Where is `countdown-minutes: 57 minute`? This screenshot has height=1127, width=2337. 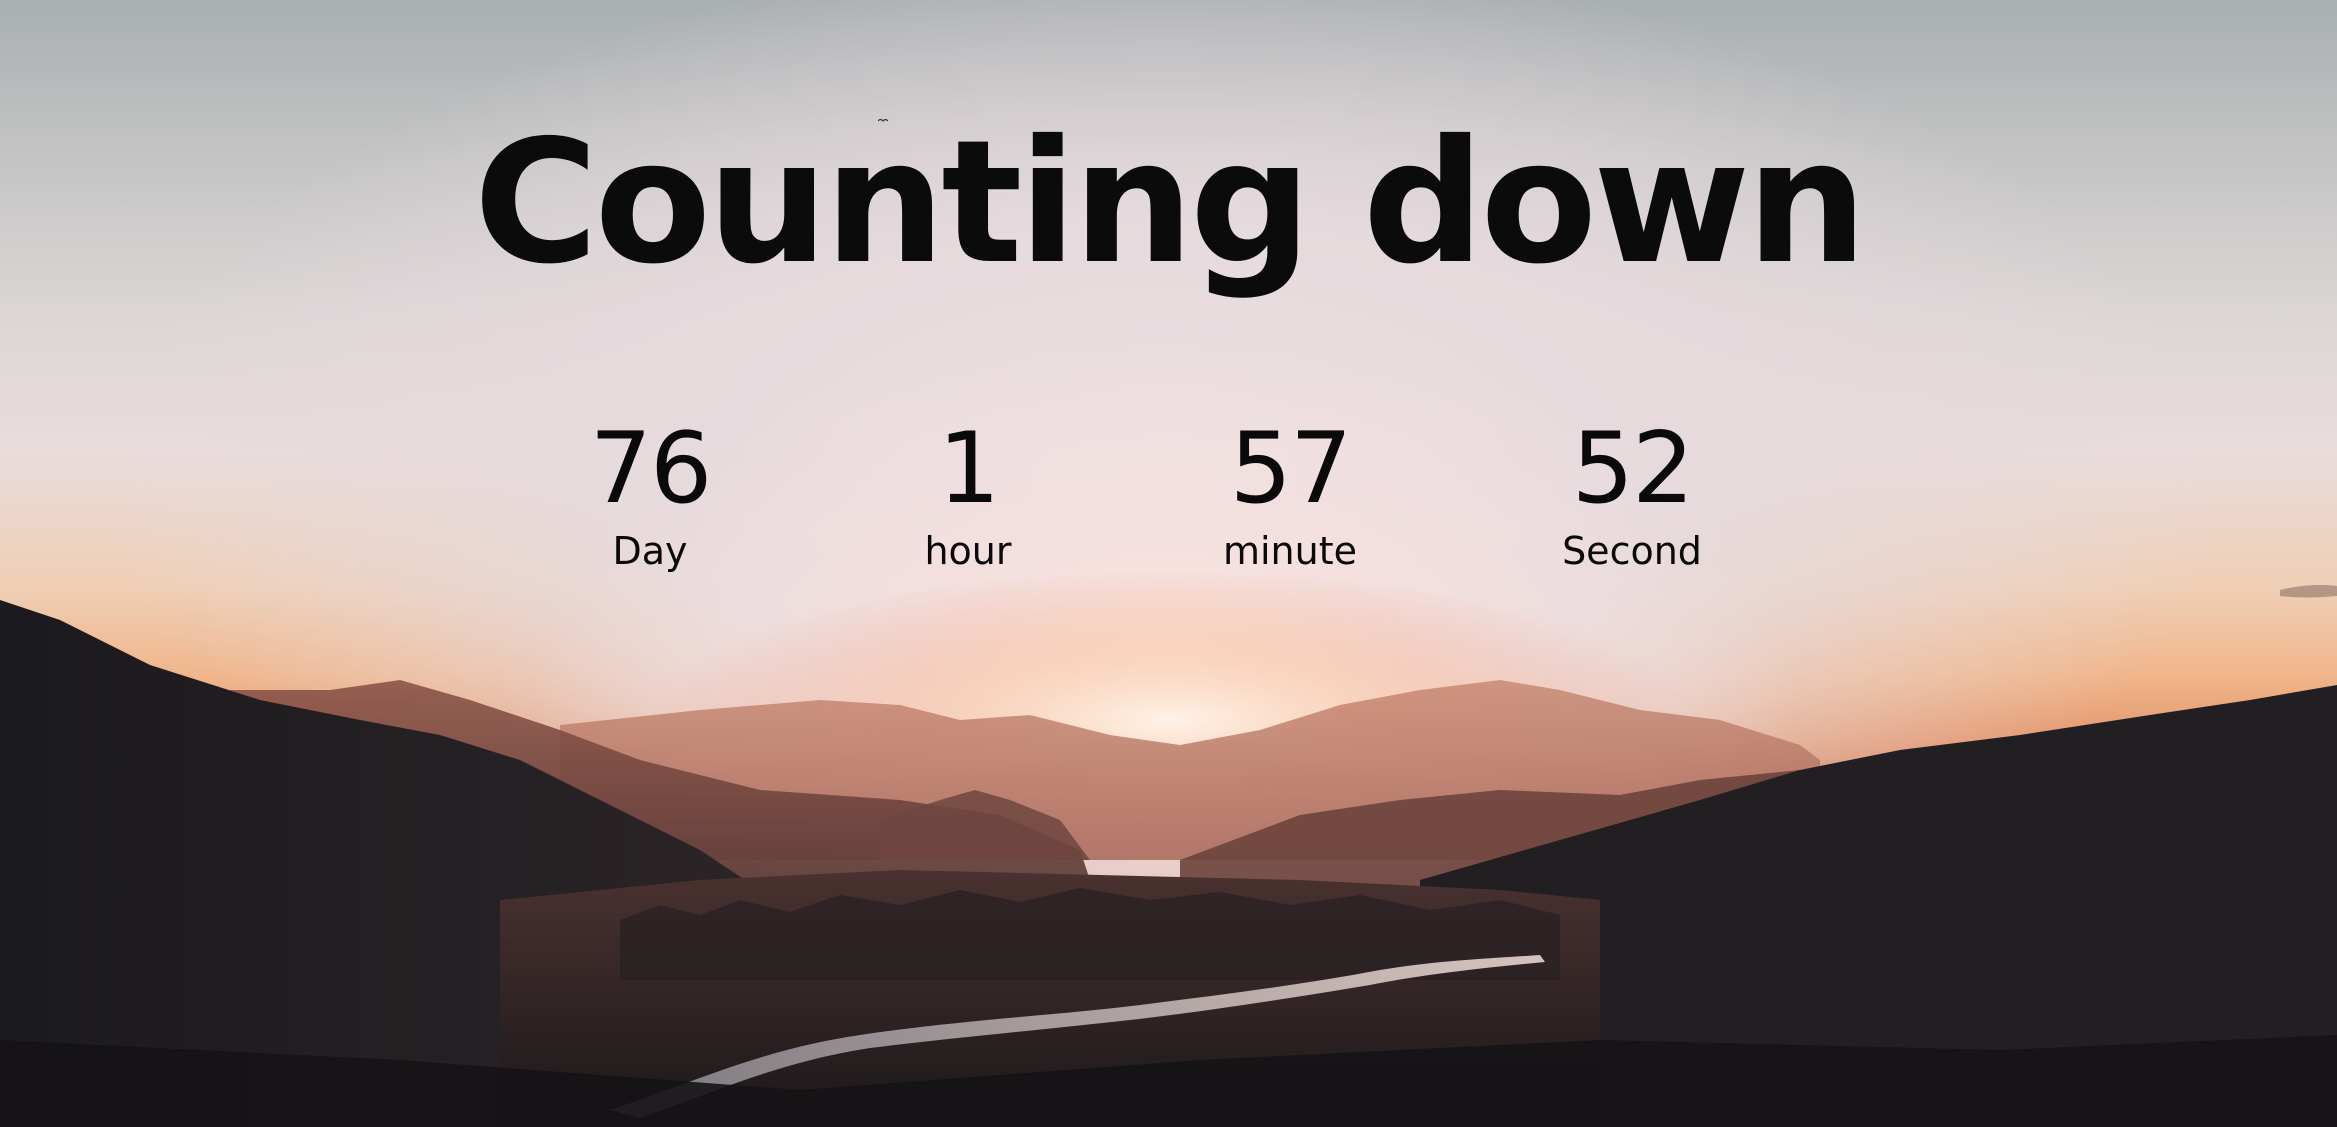
countdown-minutes: 57 minute is located at coordinates (1290, 495).